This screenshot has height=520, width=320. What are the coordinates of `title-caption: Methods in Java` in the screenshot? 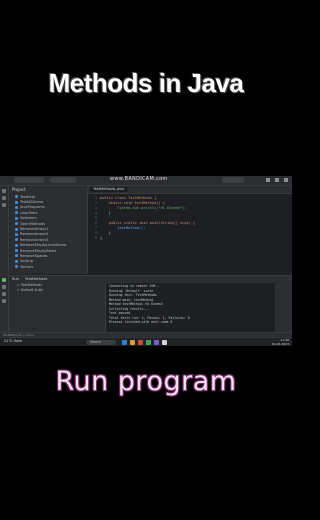 It's located at (146, 83).